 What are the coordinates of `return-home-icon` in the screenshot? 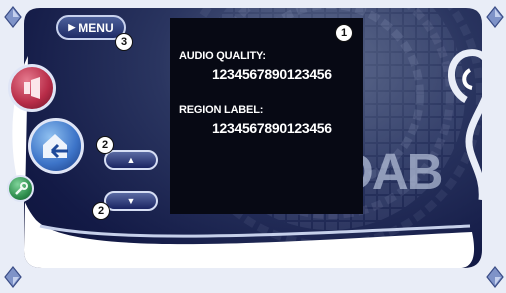 It's located at (55, 146).